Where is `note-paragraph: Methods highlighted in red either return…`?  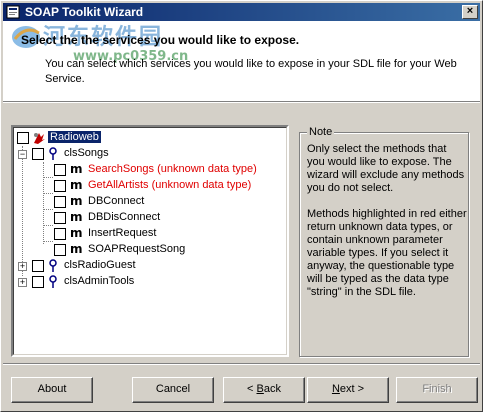
note-paragraph: Methods highlighted in red either return… is located at coordinates (387, 253).